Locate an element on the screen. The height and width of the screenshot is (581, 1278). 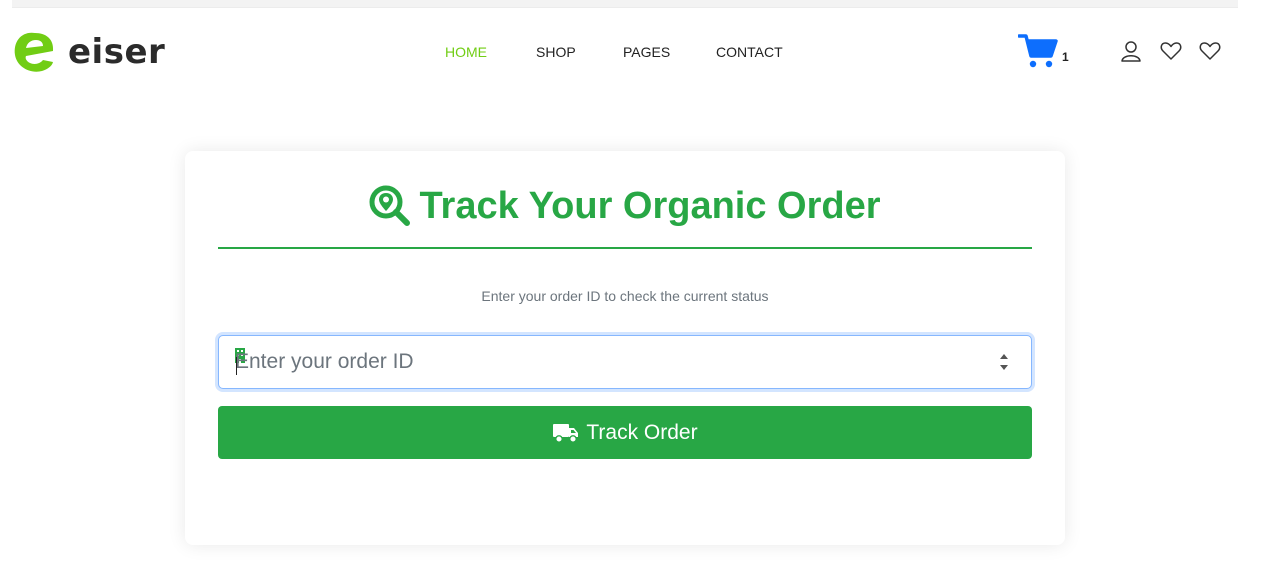
order-id-field is located at coordinates (625, 362).